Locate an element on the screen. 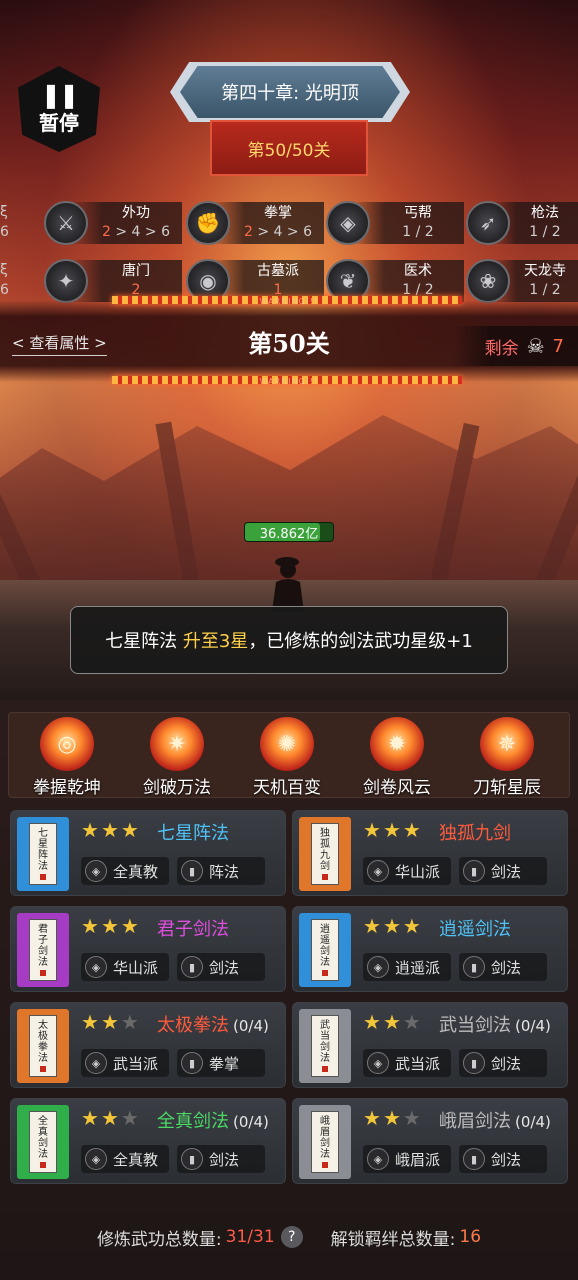 This screenshot has height=1280, width=578. skill-name: 独孤九剑 is located at coordinates (475, 833).